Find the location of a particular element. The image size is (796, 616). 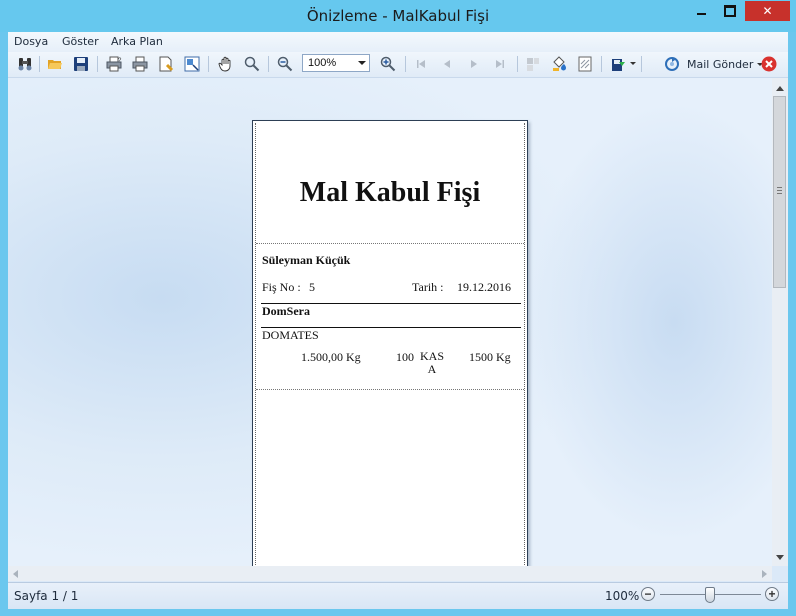

maximize-icon is located at coordinates (730, 11).